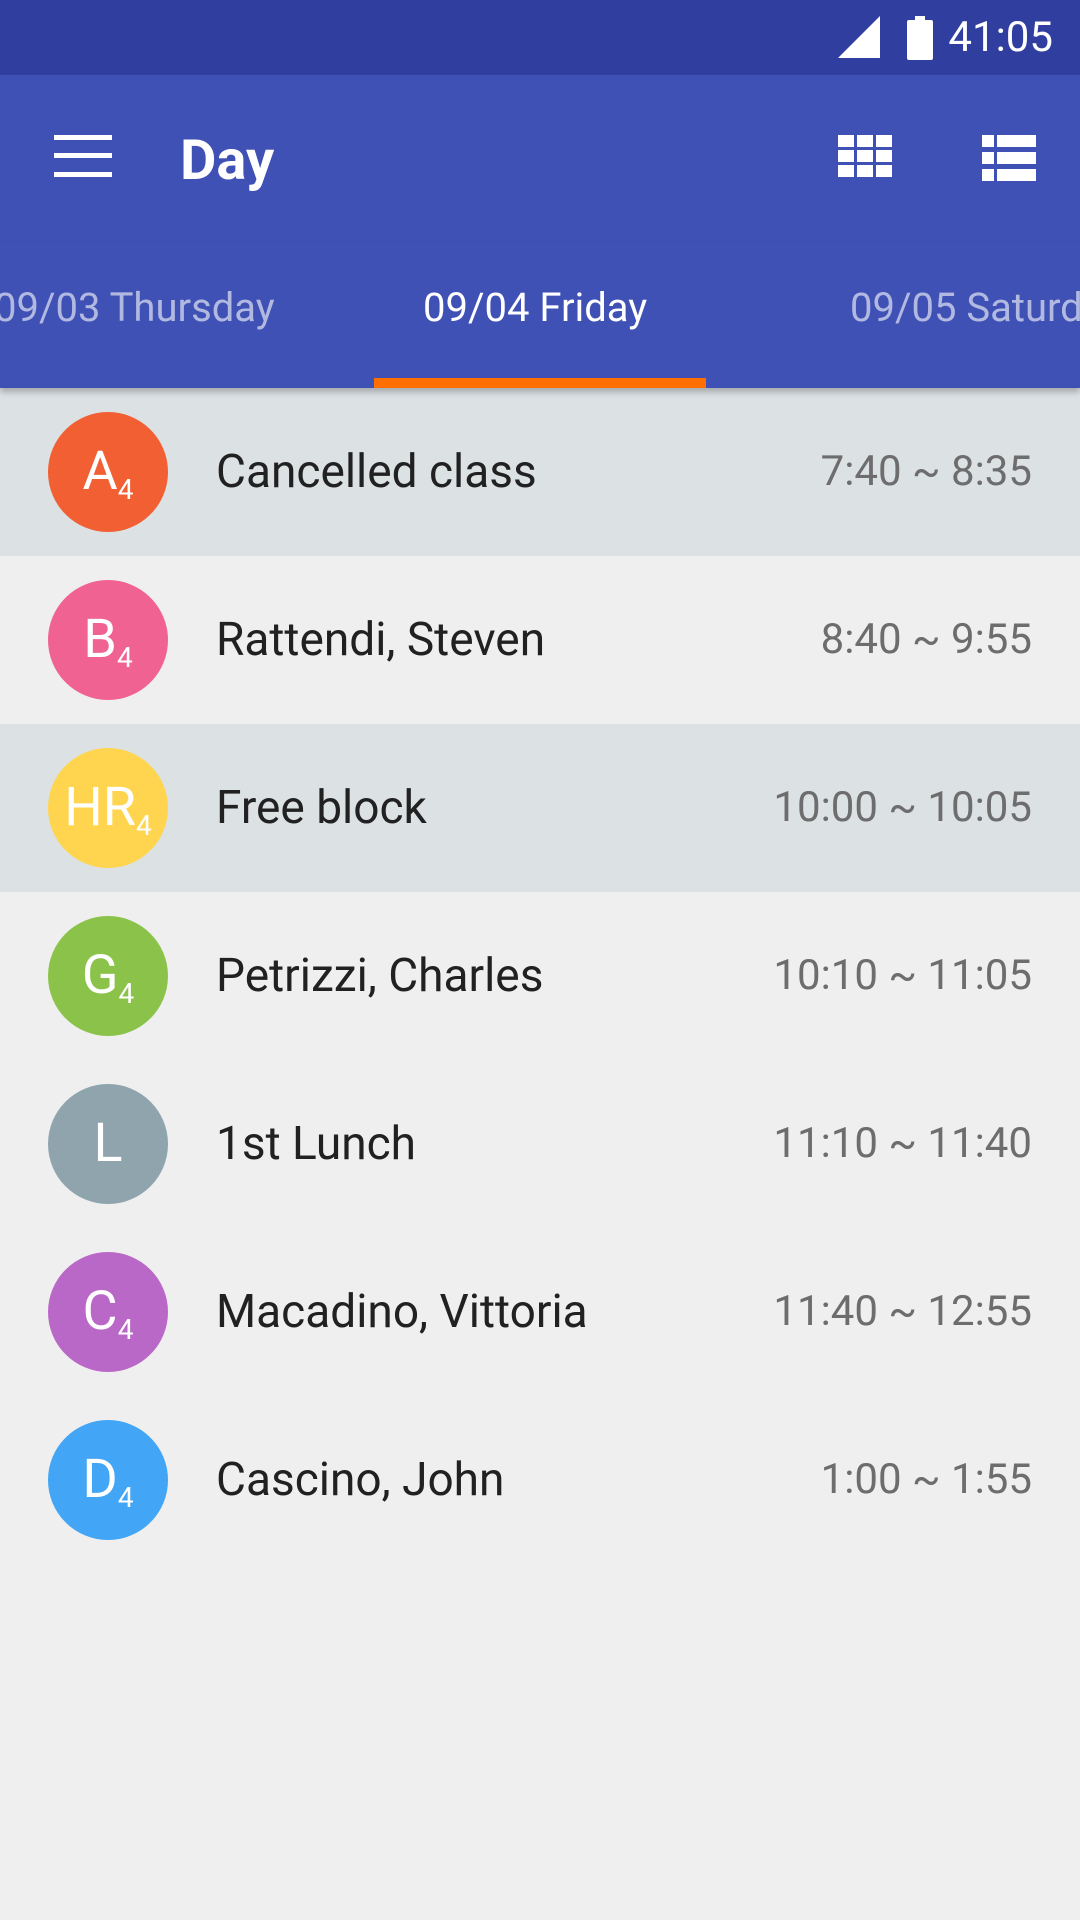 The image size is (1080, 1920). What do you see at coordinates (100, 1479) in the screenshot?
I see `period-letter: D` at bounding box center [100, 1479].